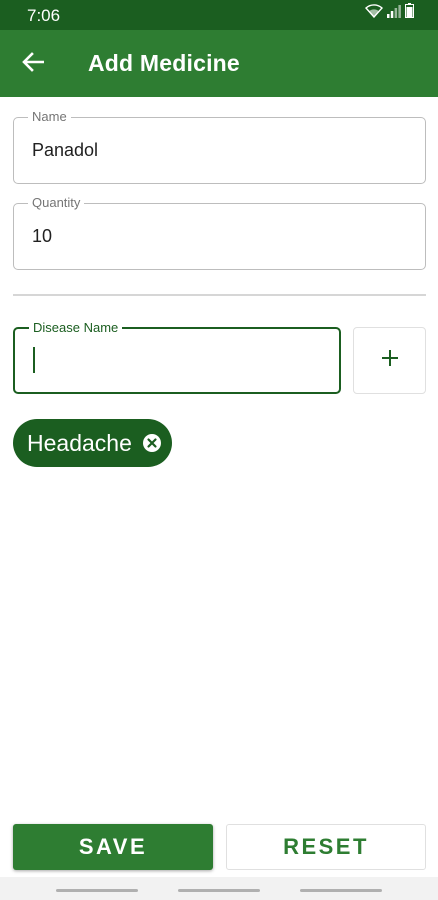 This screenshot has height=900, width=438. What do you see at coordinates (374, 13) in the screenshot?
I see `wifi-icon` at bounding box center [374, 13].